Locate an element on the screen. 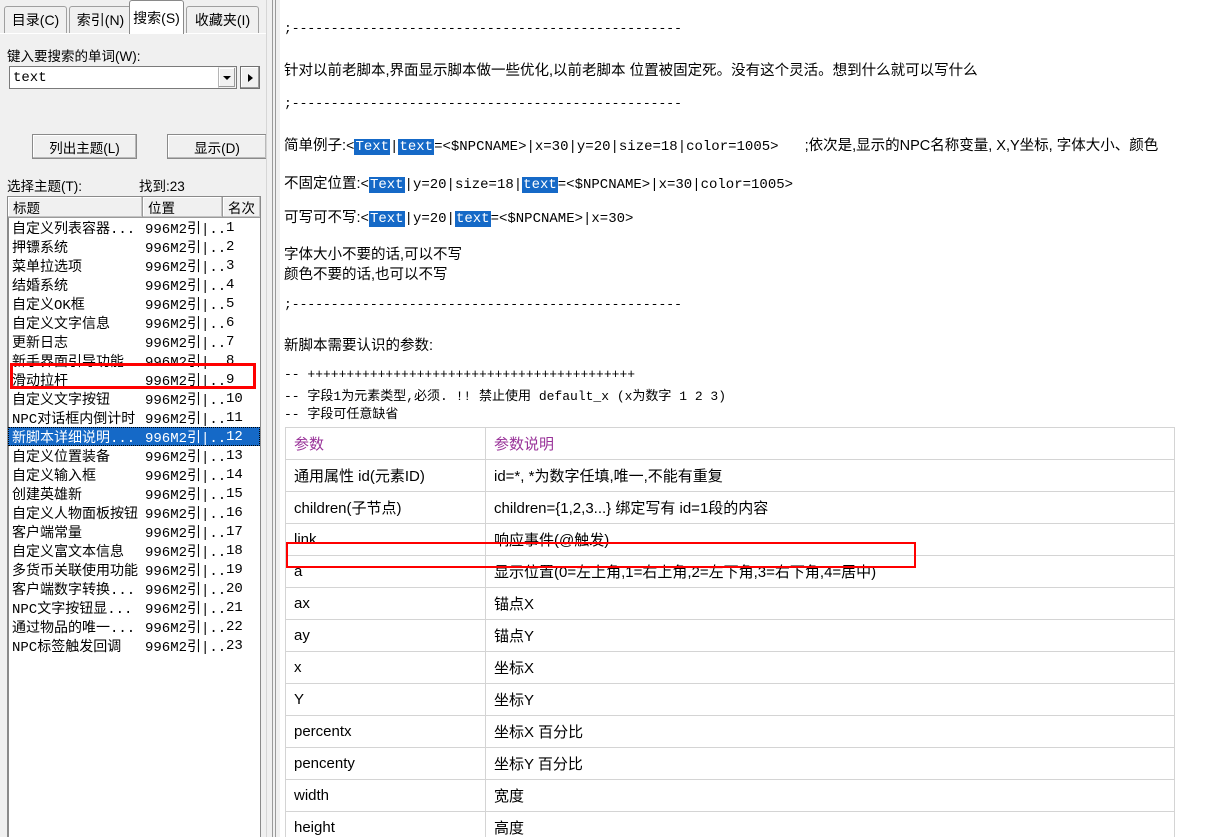  list-item: 新手界面引导功能 996M2引|...8 is located at coordinates (134, 361).